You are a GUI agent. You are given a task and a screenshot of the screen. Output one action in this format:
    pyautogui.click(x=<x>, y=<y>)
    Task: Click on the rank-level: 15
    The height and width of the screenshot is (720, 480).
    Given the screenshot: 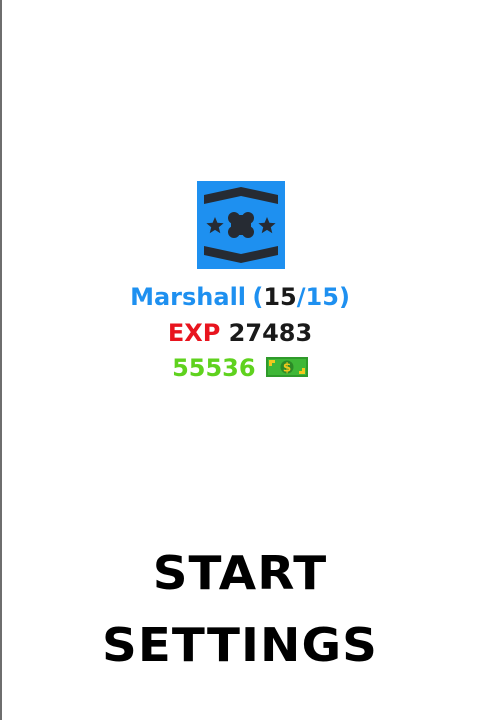 What is the action you would take?
    pyautogui.click(x=280, y=297)
    